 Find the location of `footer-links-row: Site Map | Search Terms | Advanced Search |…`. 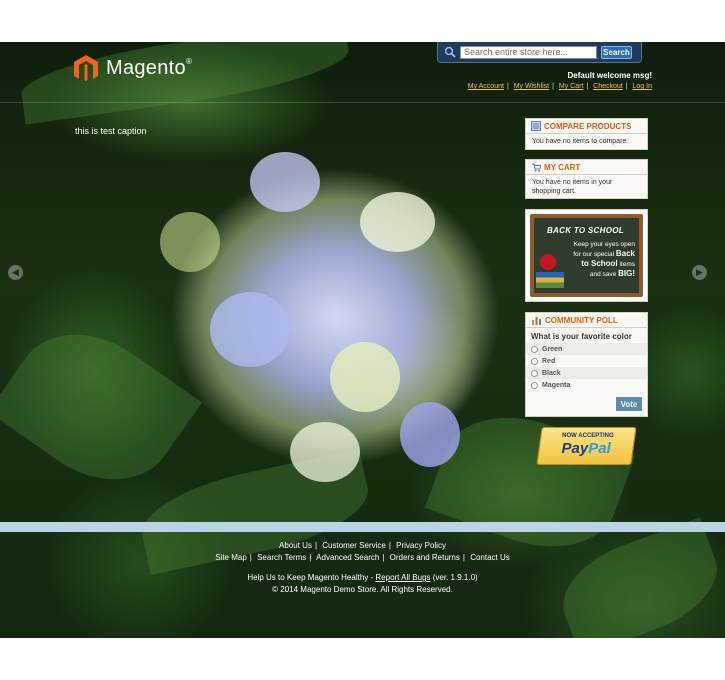

footer-links-row: Site Map | Search Terms | Advanced Search |… is located at coordinates (362, 557).